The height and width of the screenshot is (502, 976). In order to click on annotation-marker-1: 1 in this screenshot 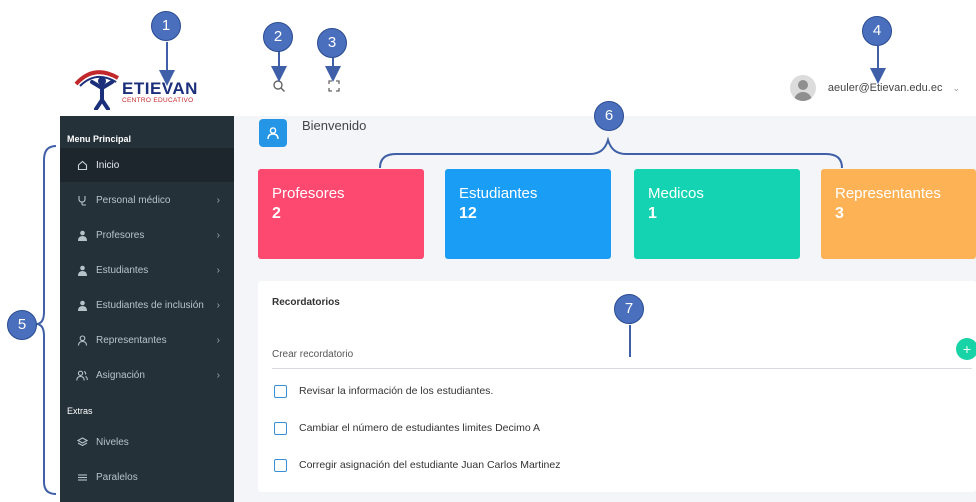, I will do `click(166, 26)`.